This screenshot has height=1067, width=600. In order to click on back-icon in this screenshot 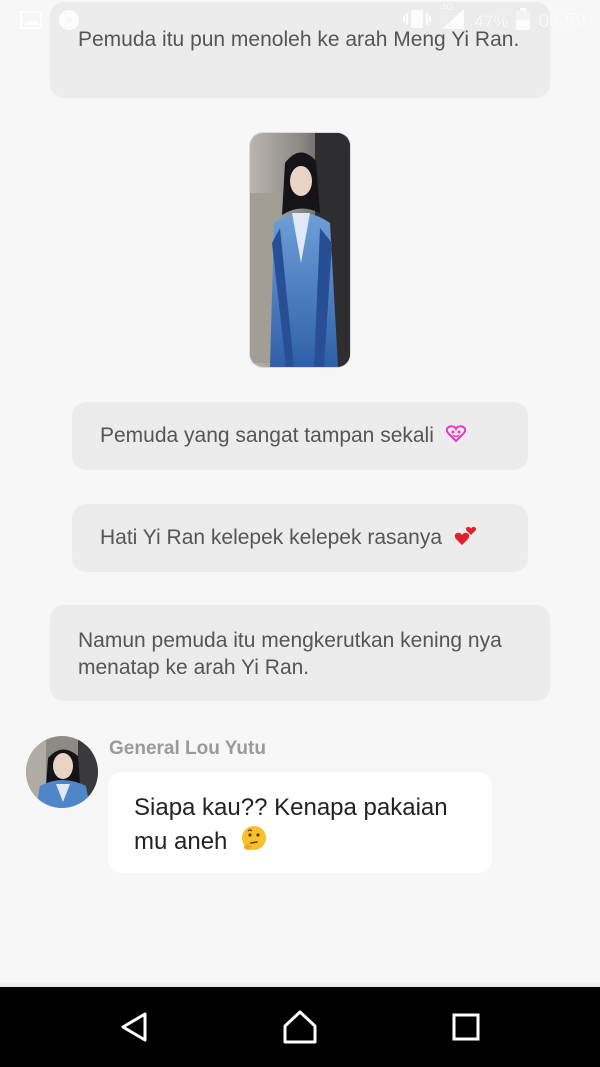, I will do `click(134, 1027)`.